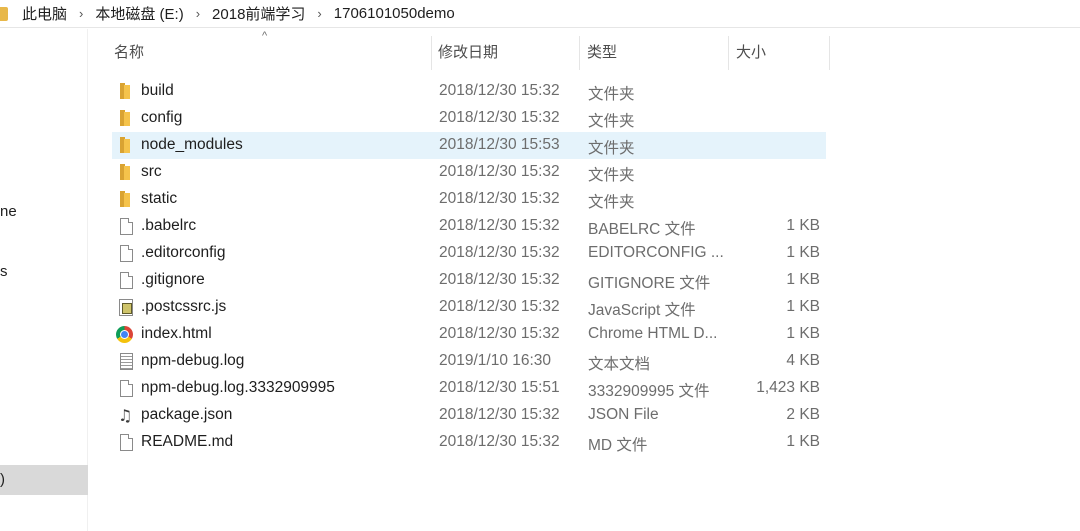  What do you see at coordinates (44, 480) in the screenshot?
I see `nav-item-selected: )` at bounding box center [44, 480].